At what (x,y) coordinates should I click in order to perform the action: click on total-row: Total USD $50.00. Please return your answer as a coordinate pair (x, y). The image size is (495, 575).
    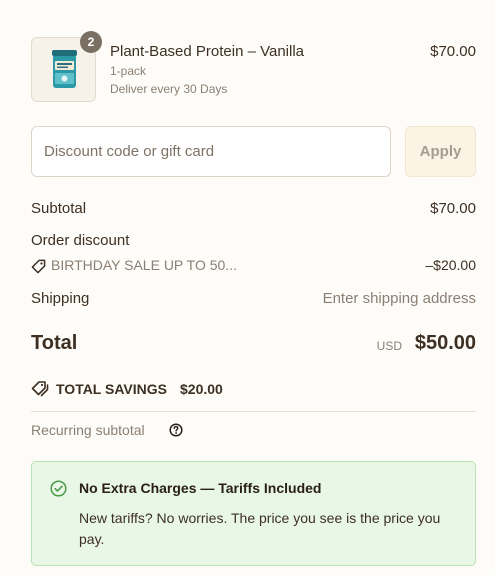
    Looking at the image, I should click on (253, 345).